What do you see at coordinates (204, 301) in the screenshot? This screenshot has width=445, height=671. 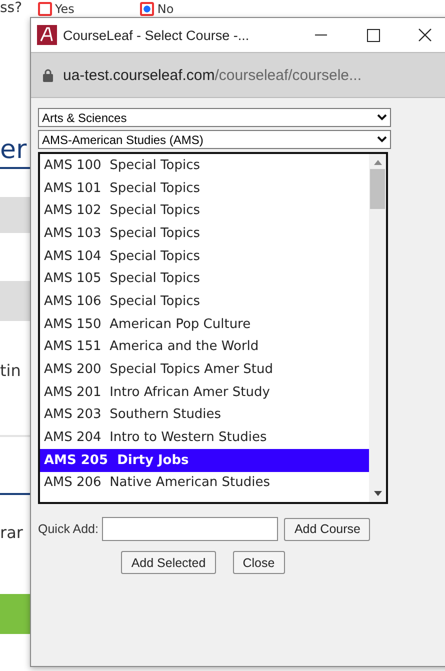 I see `course-option: AMS 106 Special Topics` at bounding box center [204, 301].